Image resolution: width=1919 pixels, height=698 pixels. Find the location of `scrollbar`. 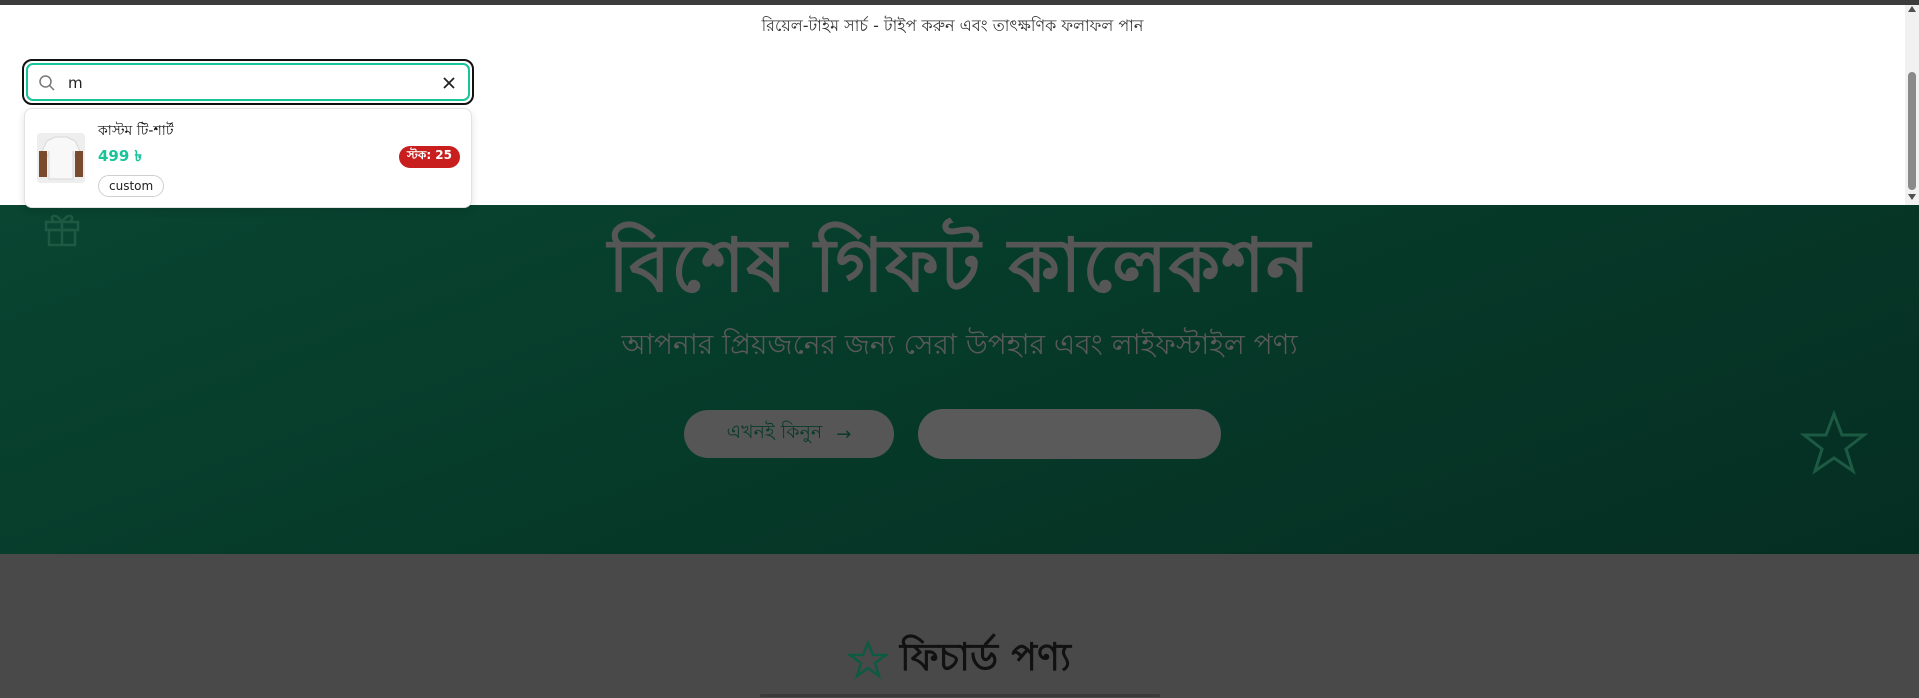

scrollbar is located at coordinates (1912, 105).